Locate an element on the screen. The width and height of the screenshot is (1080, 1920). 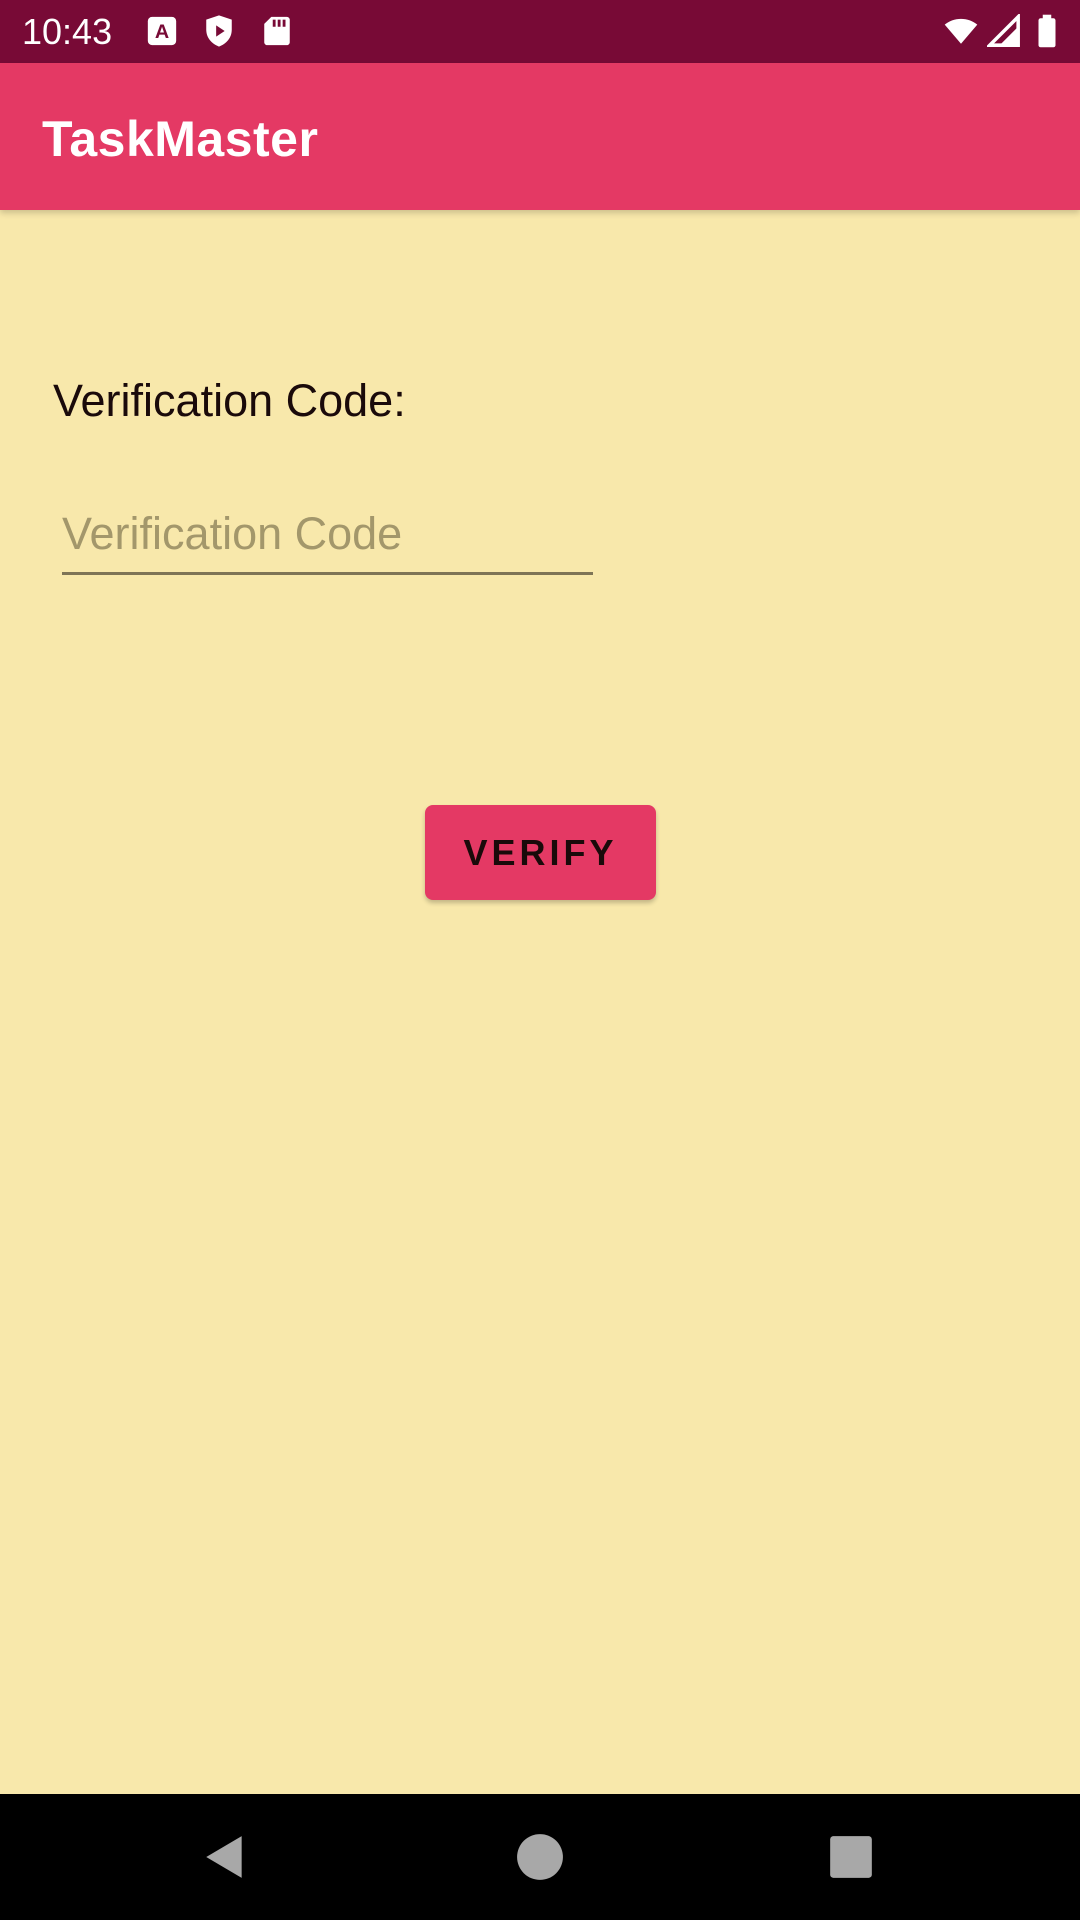
app-bar: TaskMaster is located at coordinates (540, 136).